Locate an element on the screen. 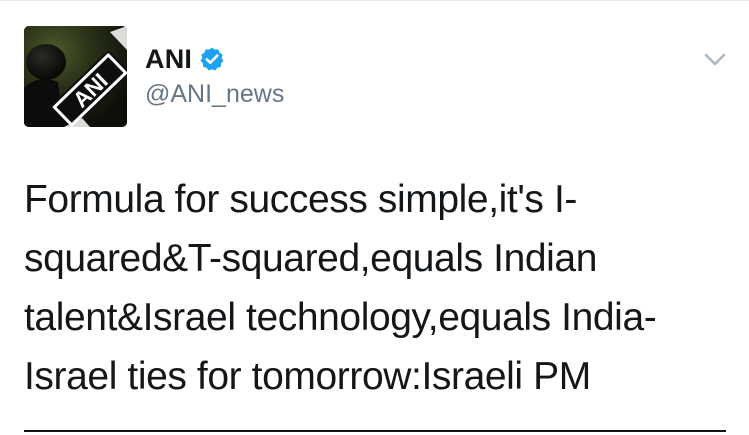 This screenshot has width=749, height=435. tweet-text-line: Formula for success simple,it's I- is located at coordinates (300, 199).